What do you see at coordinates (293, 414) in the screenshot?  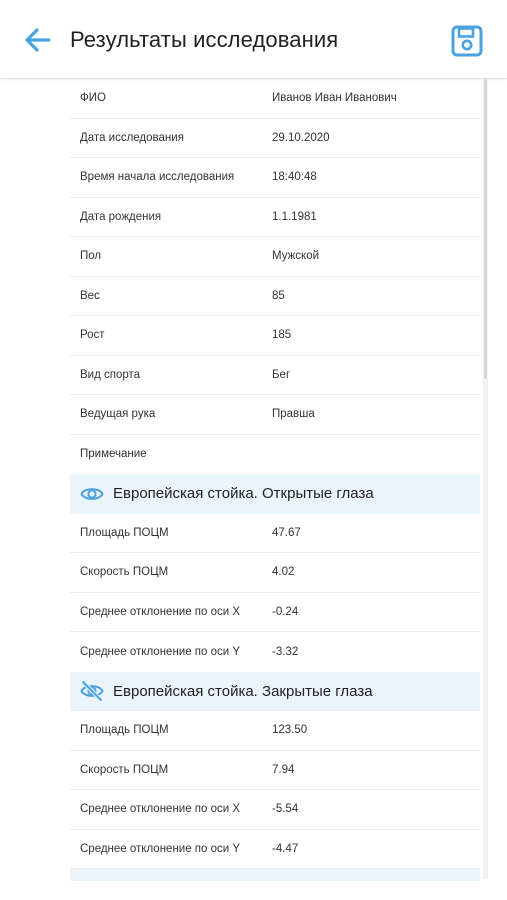 I see `row-value: Правша` at bounding box center [293, 414].